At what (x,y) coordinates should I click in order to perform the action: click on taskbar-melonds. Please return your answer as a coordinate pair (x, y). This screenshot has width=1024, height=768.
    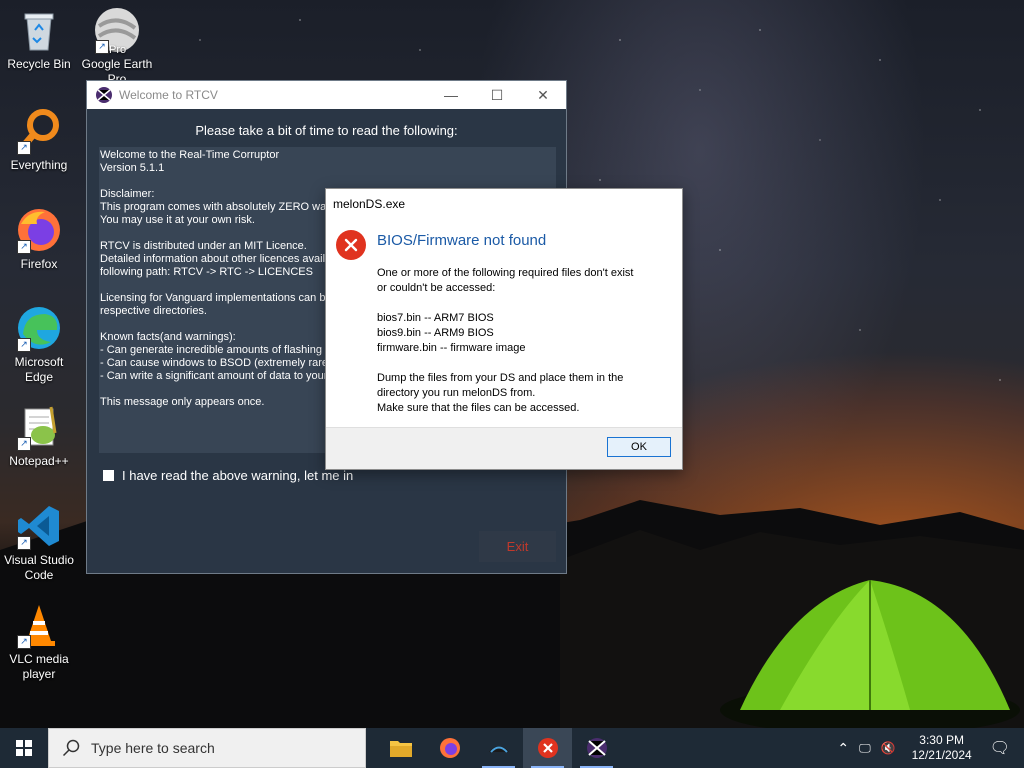
    Looking at the image, I should click on (498, 748).